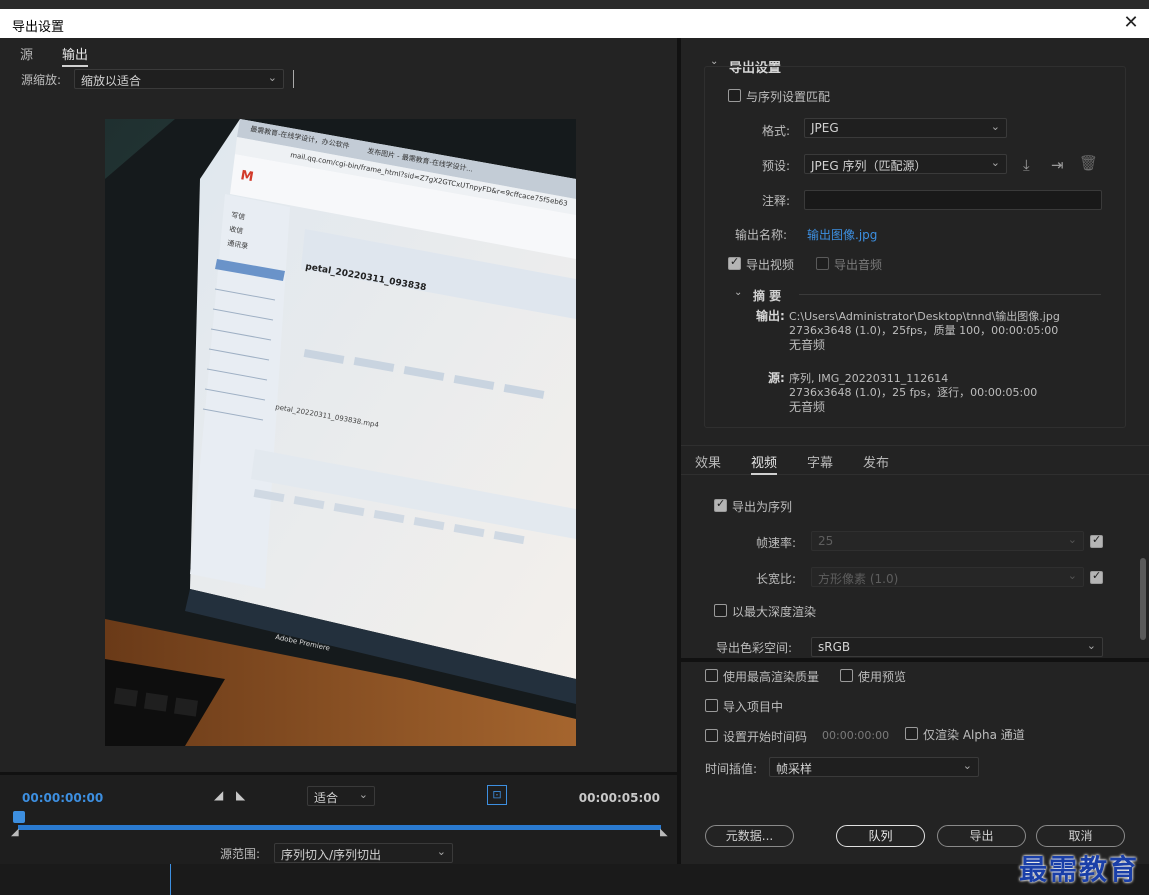 The image size is (1149, 895). What do you see at coordinates (711, 705) in the screenshot?
I see `import-project-checkbox` at bounding box center [711, 705].